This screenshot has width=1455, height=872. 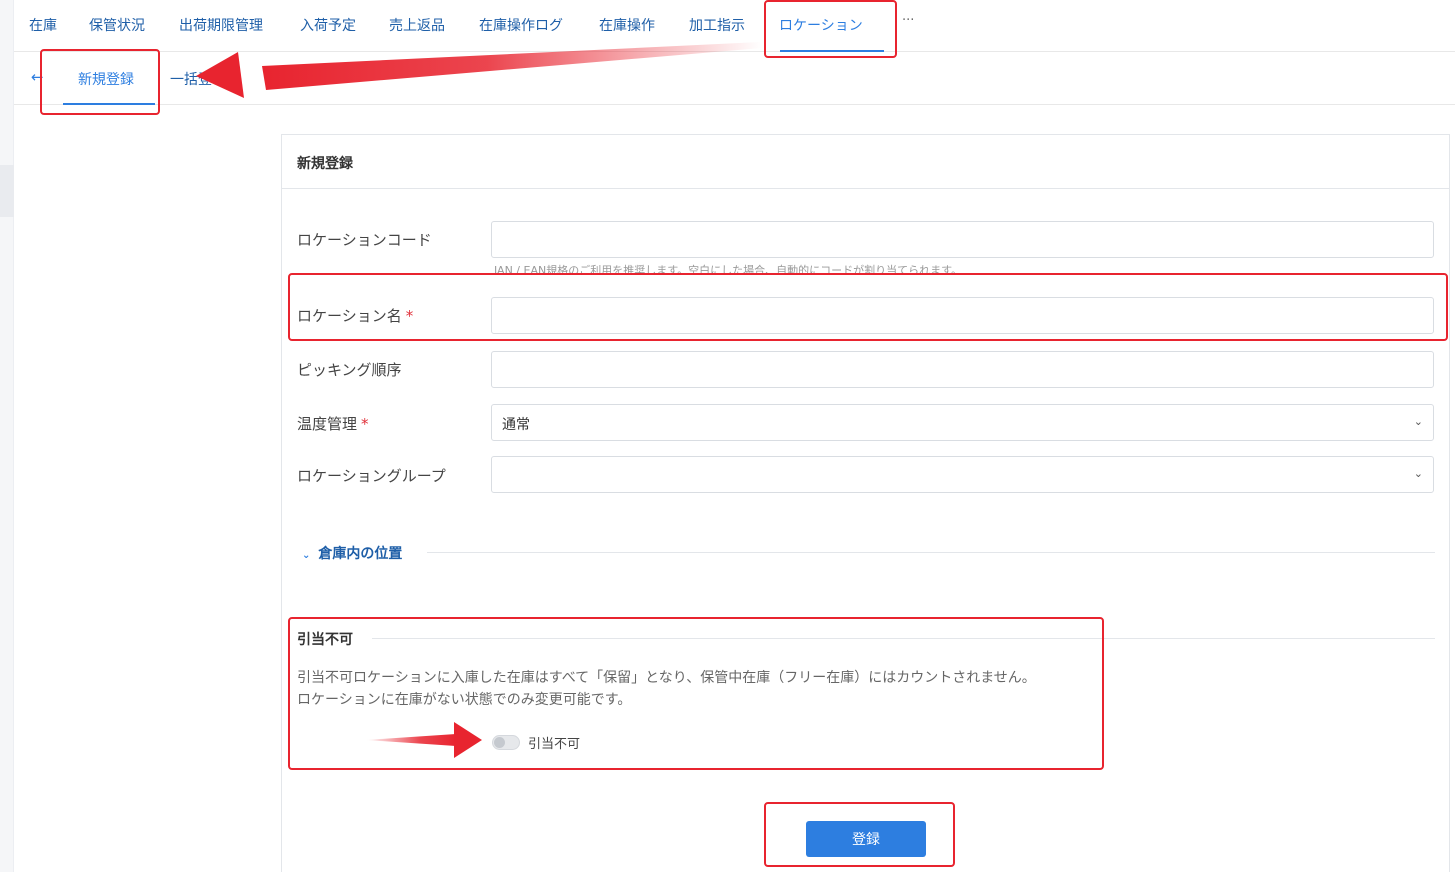 What do you see at coordinates (325, 164) in the screenshot?
I see `card-title: 新規登録` at bounding box center [325, 164].